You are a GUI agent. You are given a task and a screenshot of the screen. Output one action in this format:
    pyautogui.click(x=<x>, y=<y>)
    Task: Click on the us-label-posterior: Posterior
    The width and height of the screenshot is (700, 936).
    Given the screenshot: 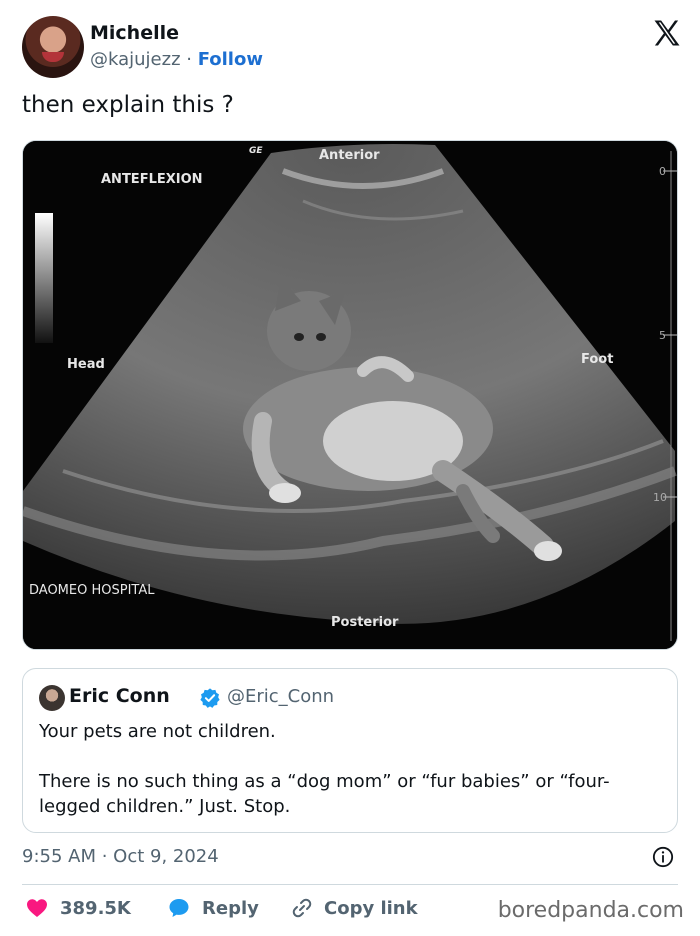 What is the action you would take?
    pyautogui.click(x=365, y=622)
    